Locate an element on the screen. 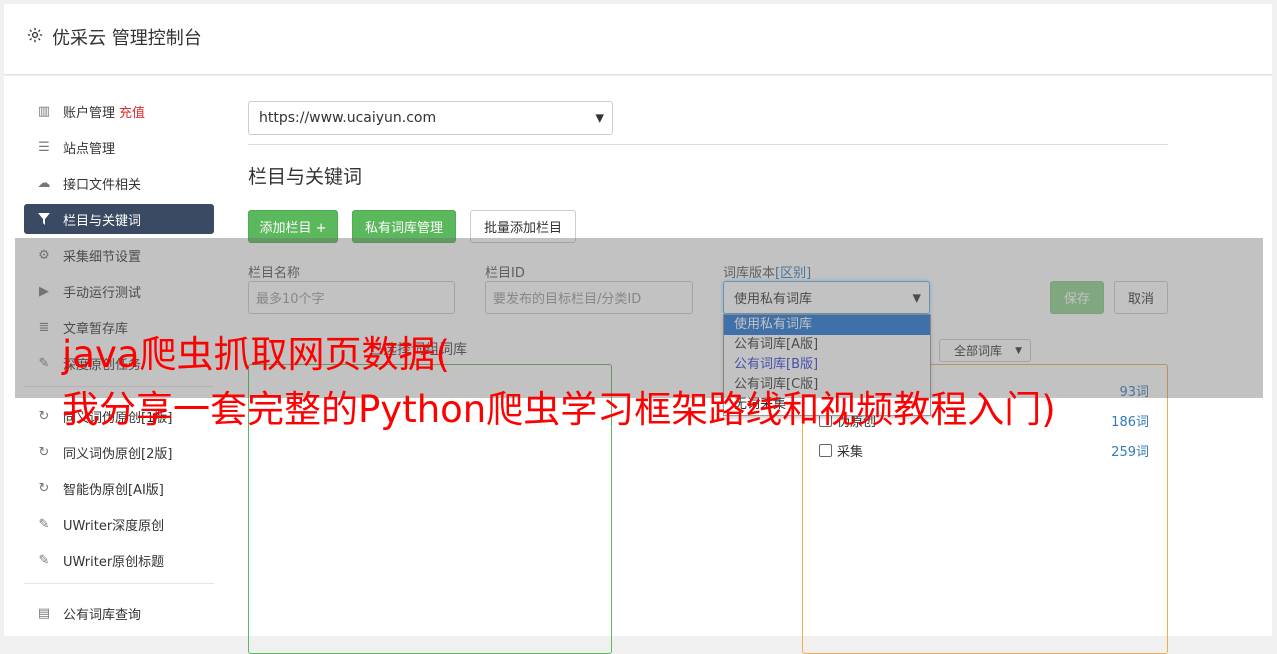 This screenshot has height=654, width=1277. sidebar-item-ai-rewrite: ↻ 智能伪原创[AI版] is located at coordinates (119, 488).